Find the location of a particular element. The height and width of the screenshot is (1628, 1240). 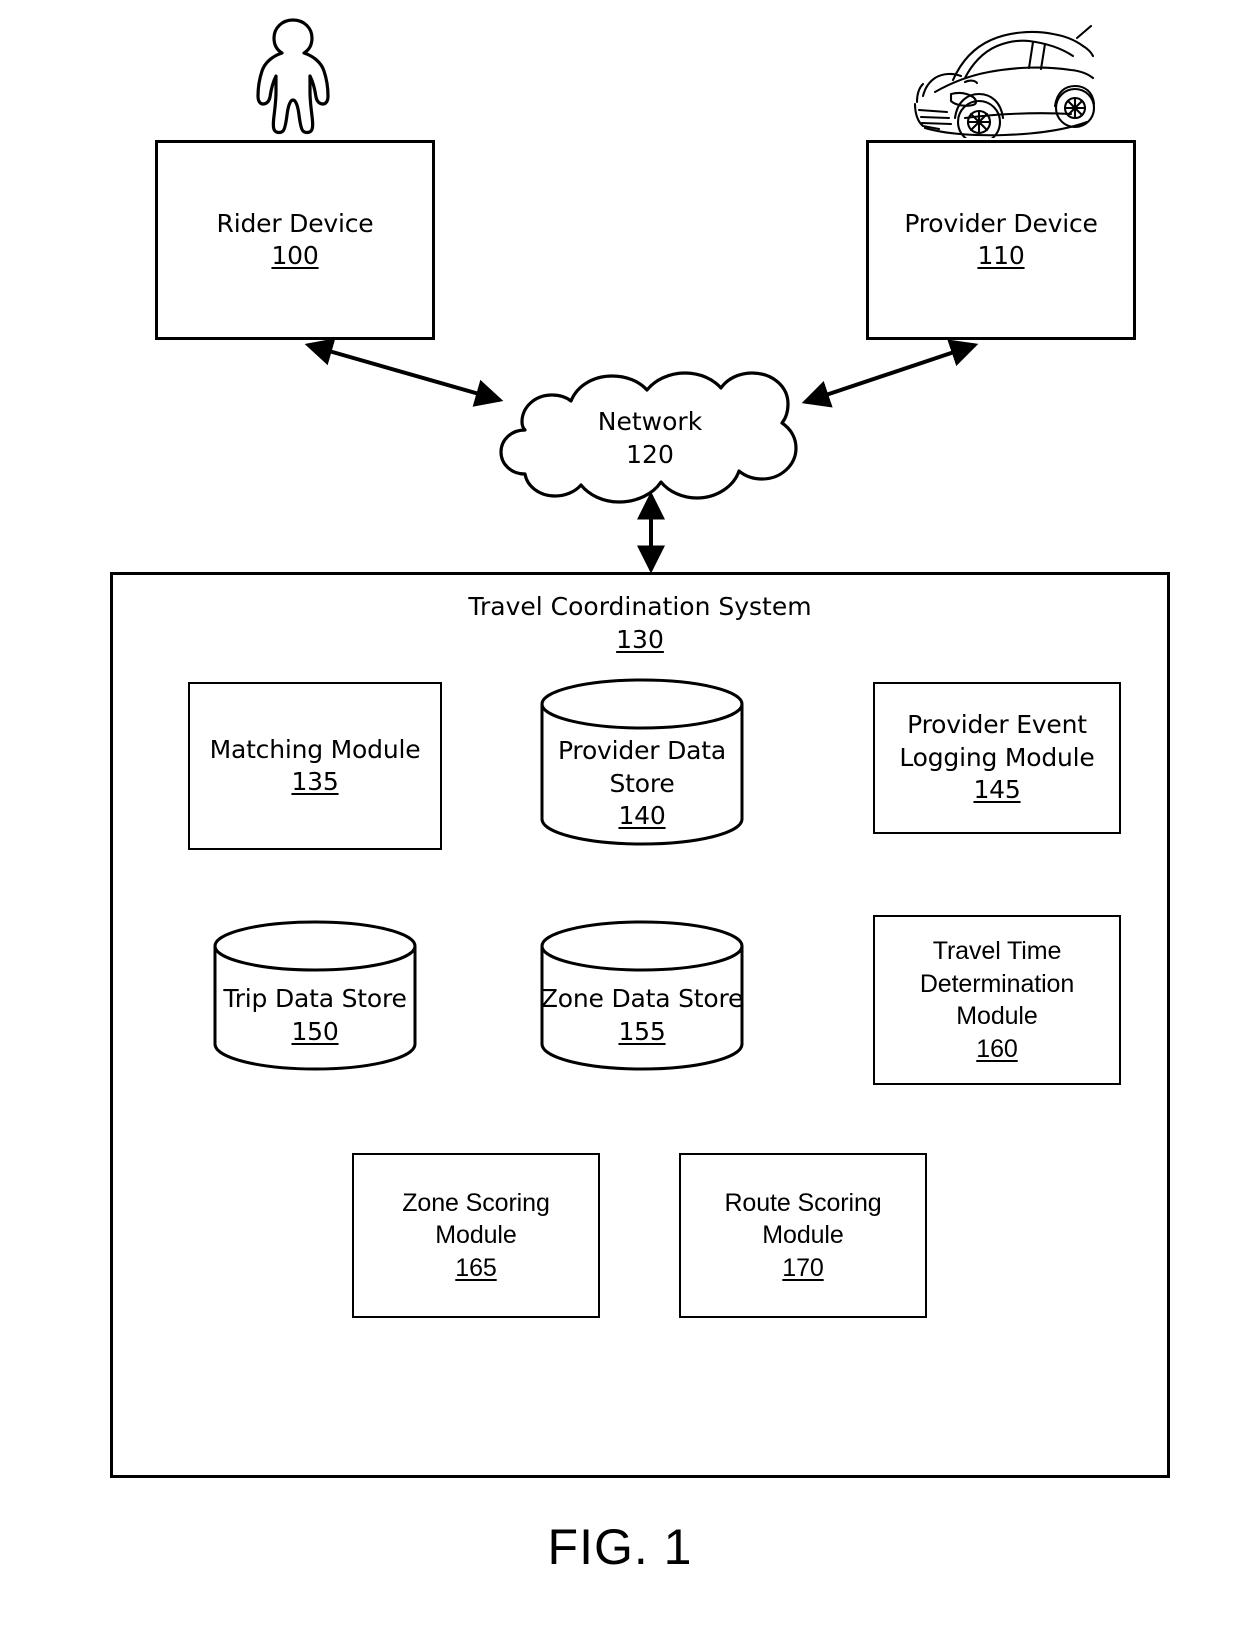

provider-device-label: Provider Device is located at coordinates (1001, 223).